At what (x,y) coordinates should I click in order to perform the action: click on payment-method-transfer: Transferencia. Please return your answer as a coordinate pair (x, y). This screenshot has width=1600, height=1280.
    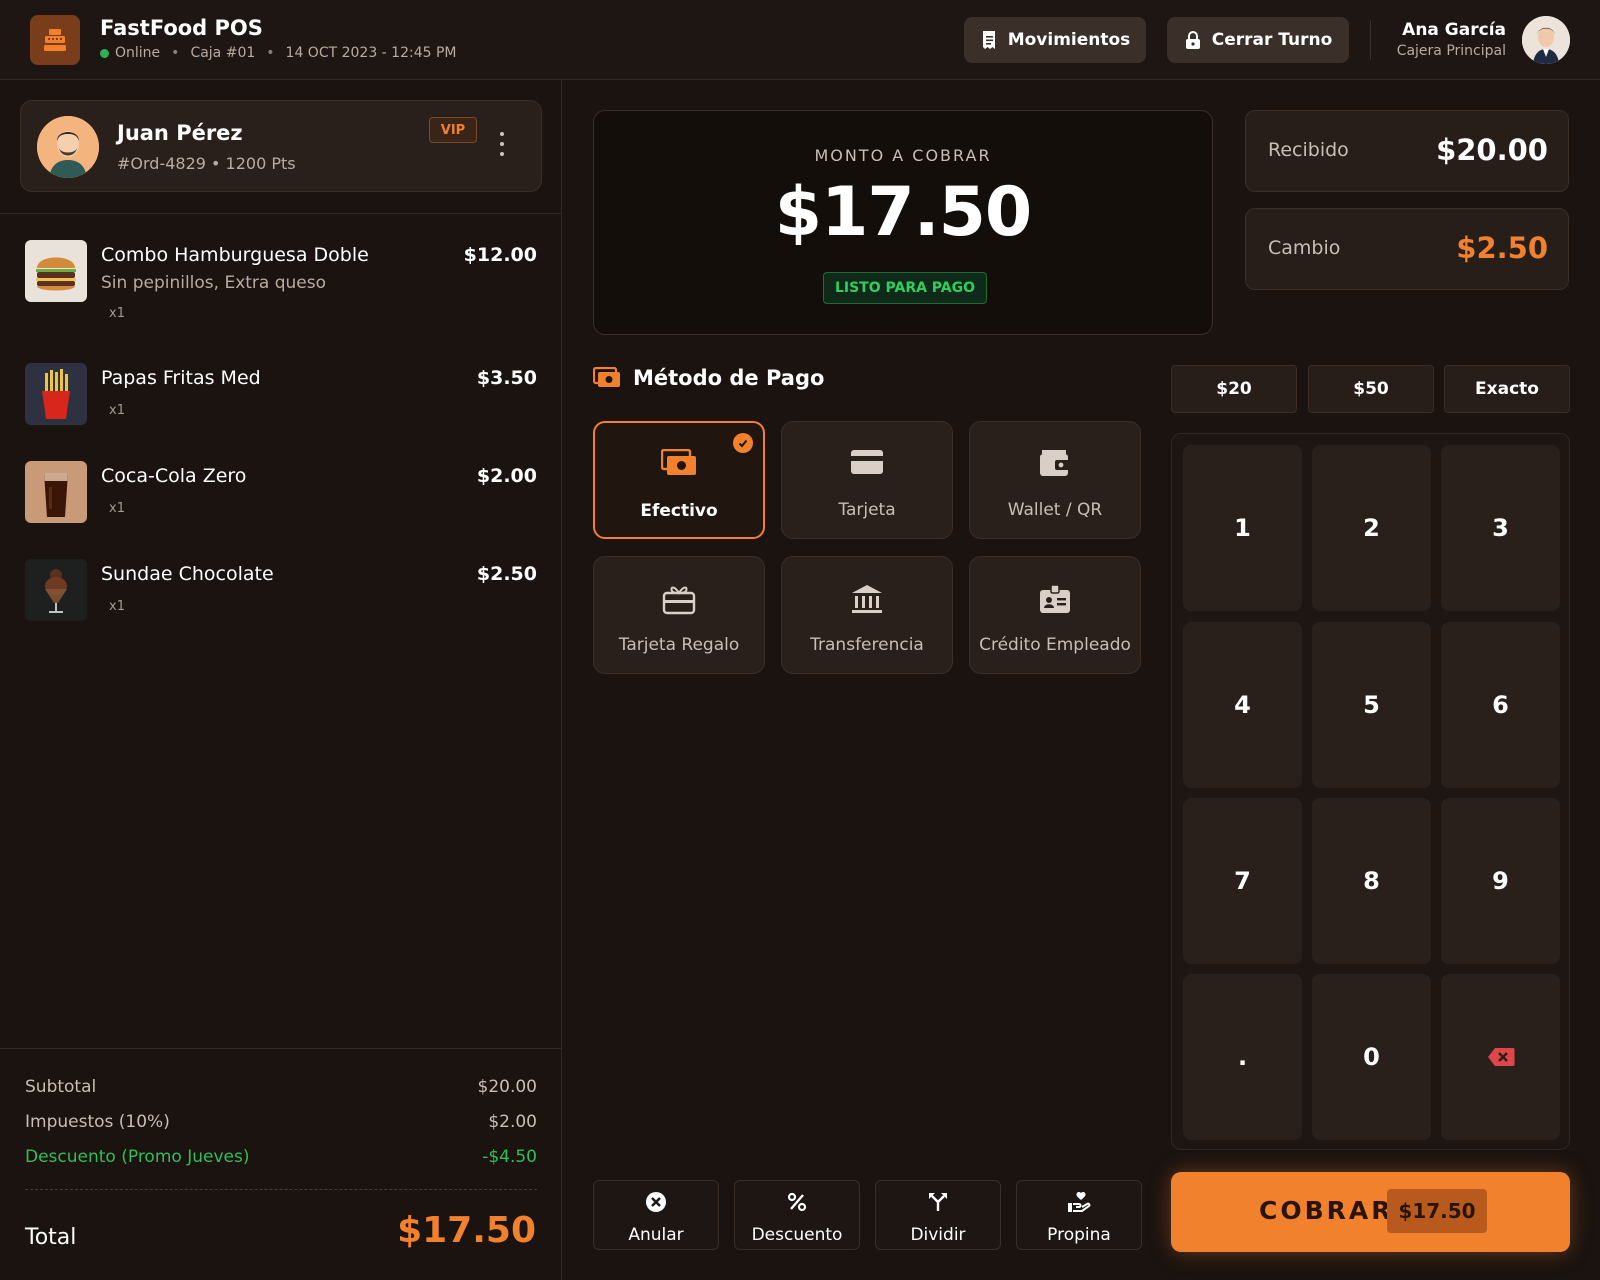
    Looking at the image, I should click on (867, 615).